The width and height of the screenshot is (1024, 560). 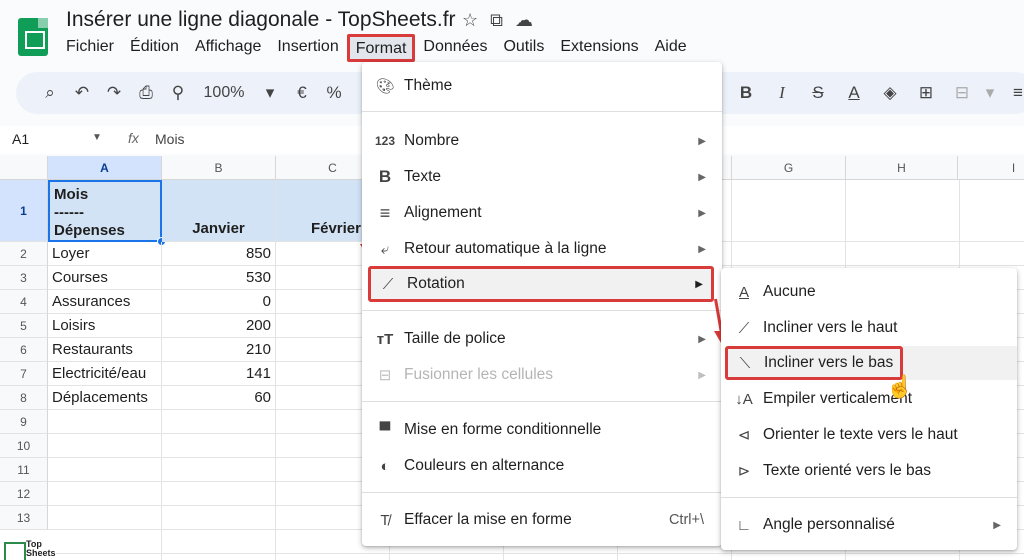 I want to click on menu-outils: Outils, so click(x=523, y=48).